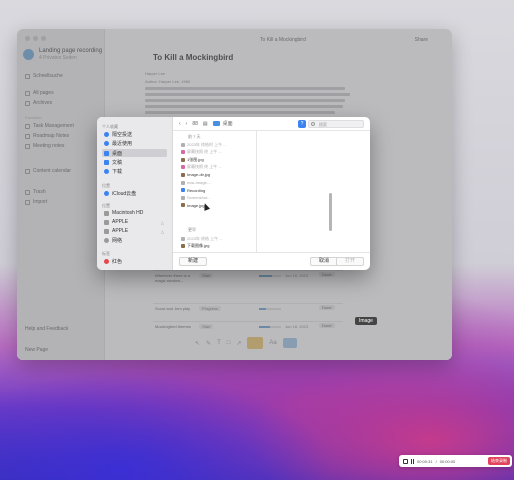 This screenshot has width=514, height=480. What do you see at coordinates (412, 461) in the screenshot?
I see `pause-icon` at bounding box center [412, 461].